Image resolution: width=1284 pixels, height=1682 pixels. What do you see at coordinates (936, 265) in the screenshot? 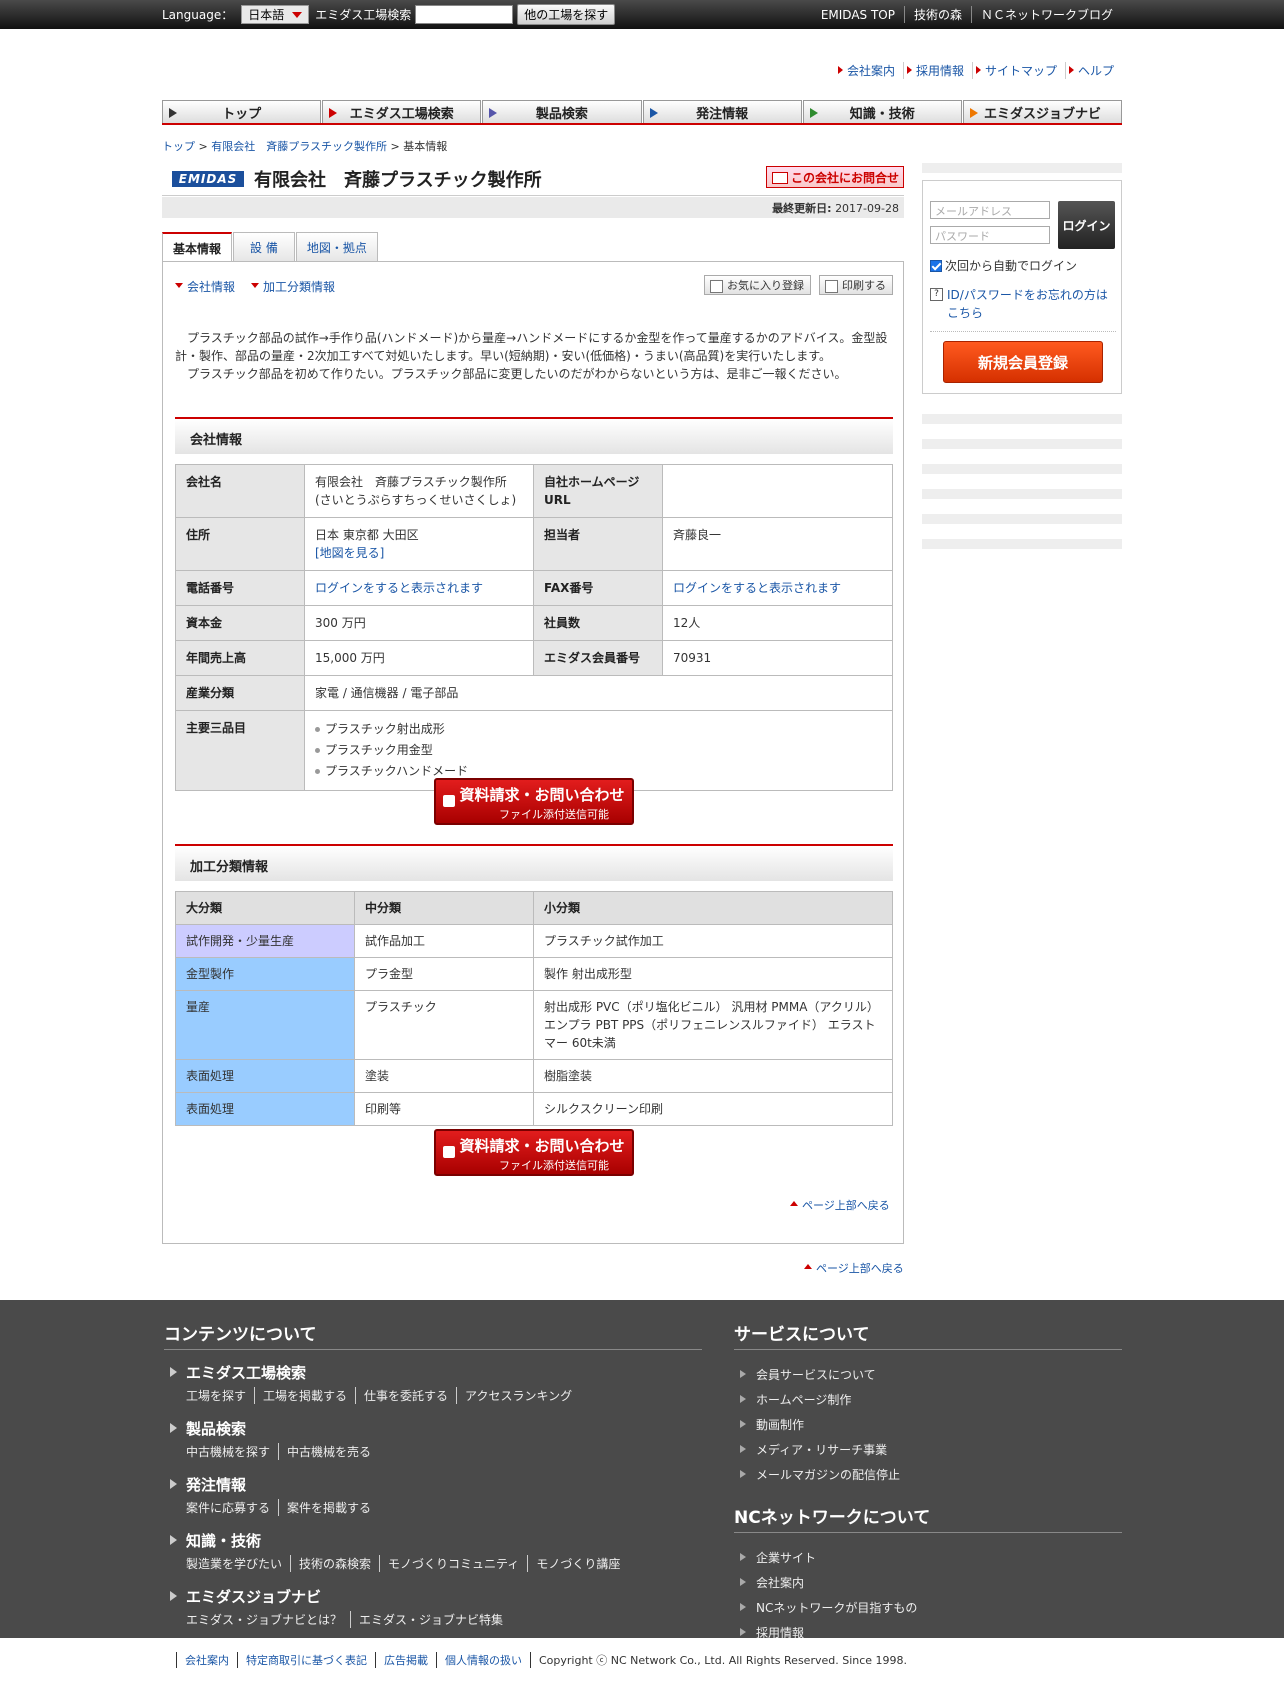
I see `checkbox-icon` at bounding box center [936, 265].